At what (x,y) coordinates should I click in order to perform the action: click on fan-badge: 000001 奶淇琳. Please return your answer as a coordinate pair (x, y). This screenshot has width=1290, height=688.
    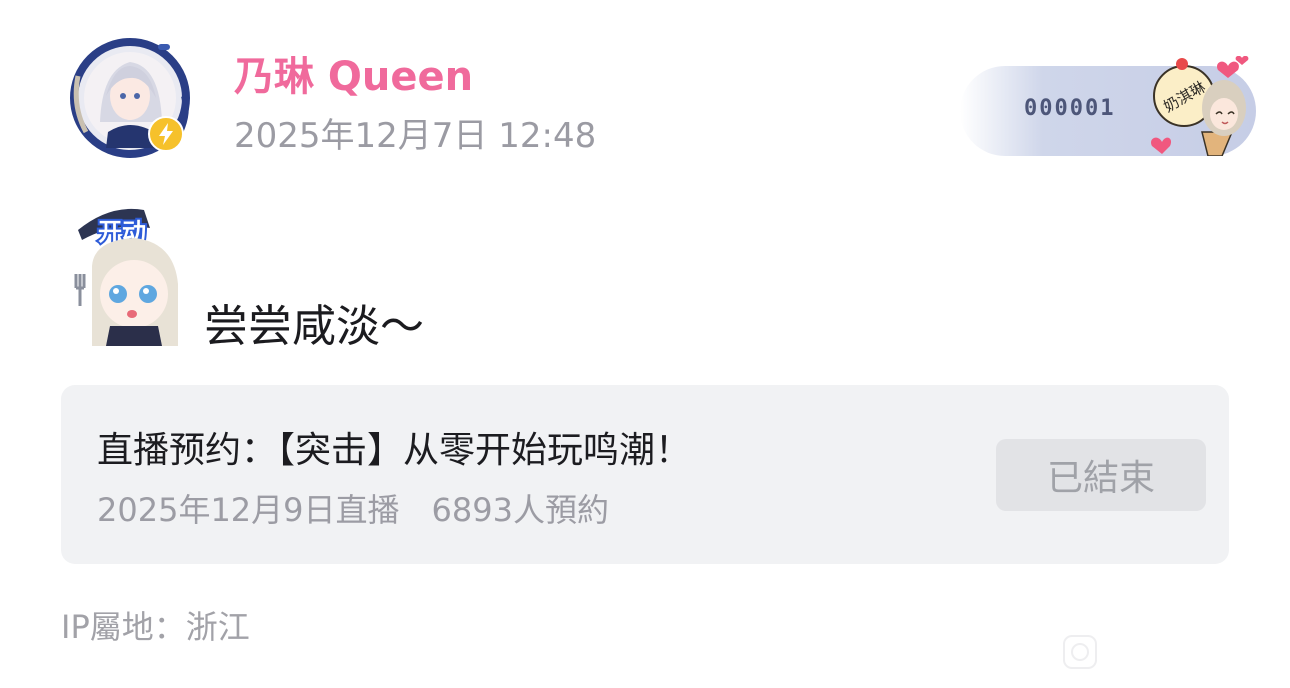
    Looking at the image, I should click on (1108, 106).